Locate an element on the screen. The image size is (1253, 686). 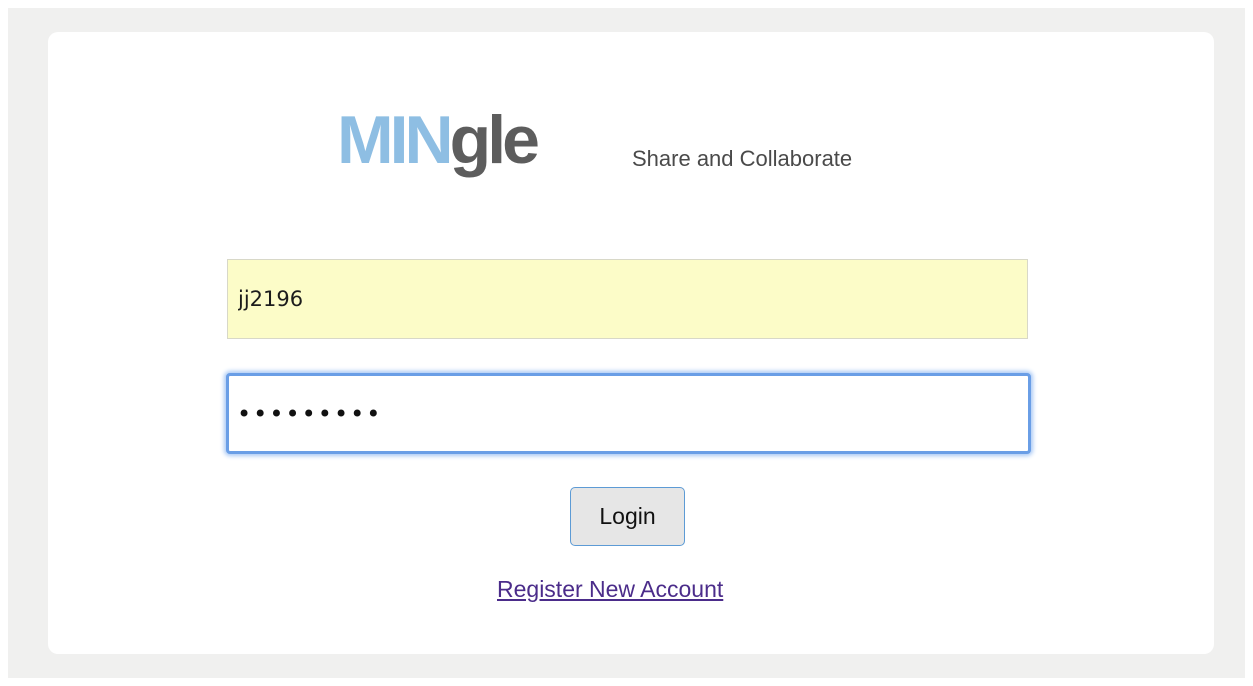
logo-text-min: MIN is located at coordinates (395, 140).